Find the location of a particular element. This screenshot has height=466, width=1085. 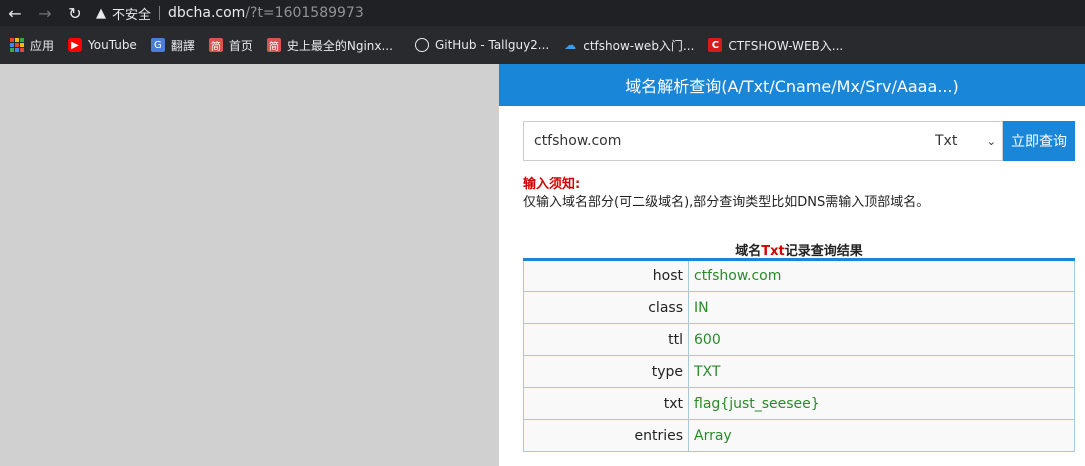

table-row: type TXT is located at coordinates (799, 371).